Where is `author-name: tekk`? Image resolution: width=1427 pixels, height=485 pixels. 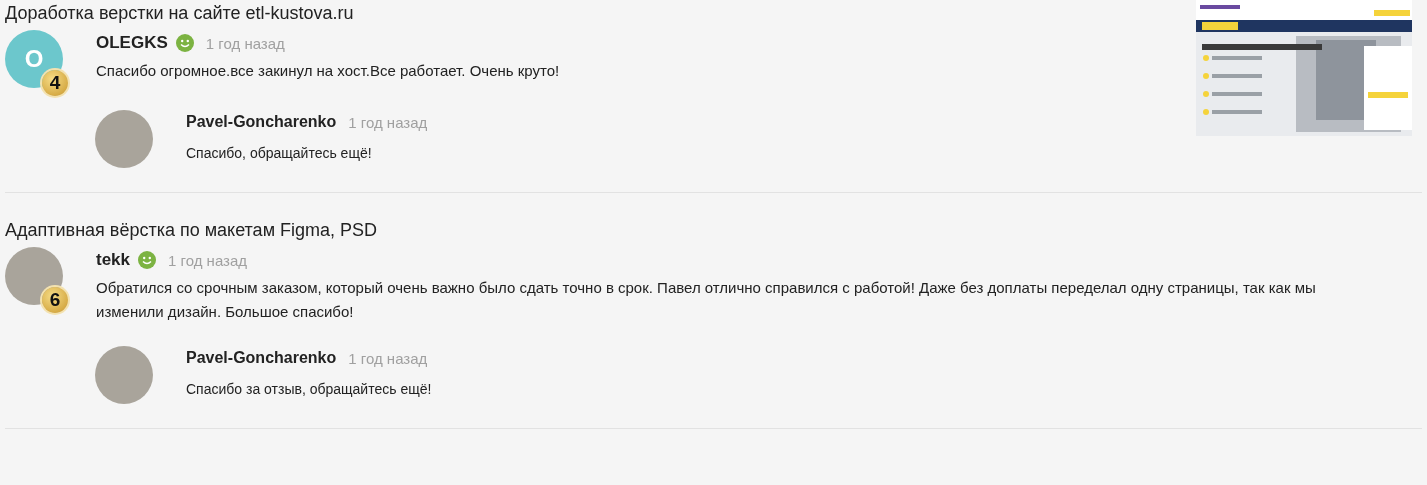
author-name: tekk is located at coordinates (113, 260).